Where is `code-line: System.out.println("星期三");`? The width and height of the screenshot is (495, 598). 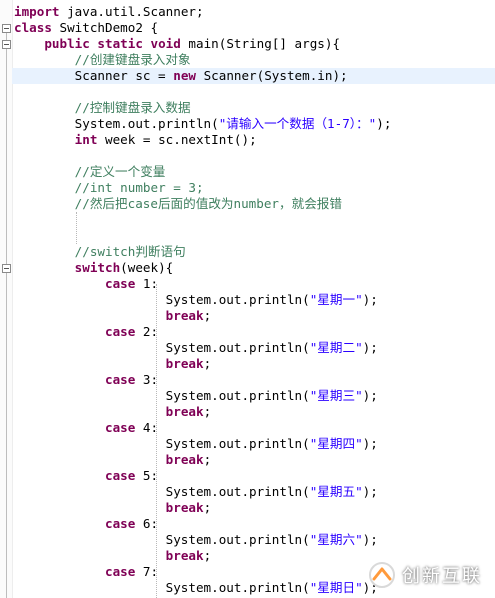
code-line: System.out.println("星期三"); is located at coordinates (196, 396).